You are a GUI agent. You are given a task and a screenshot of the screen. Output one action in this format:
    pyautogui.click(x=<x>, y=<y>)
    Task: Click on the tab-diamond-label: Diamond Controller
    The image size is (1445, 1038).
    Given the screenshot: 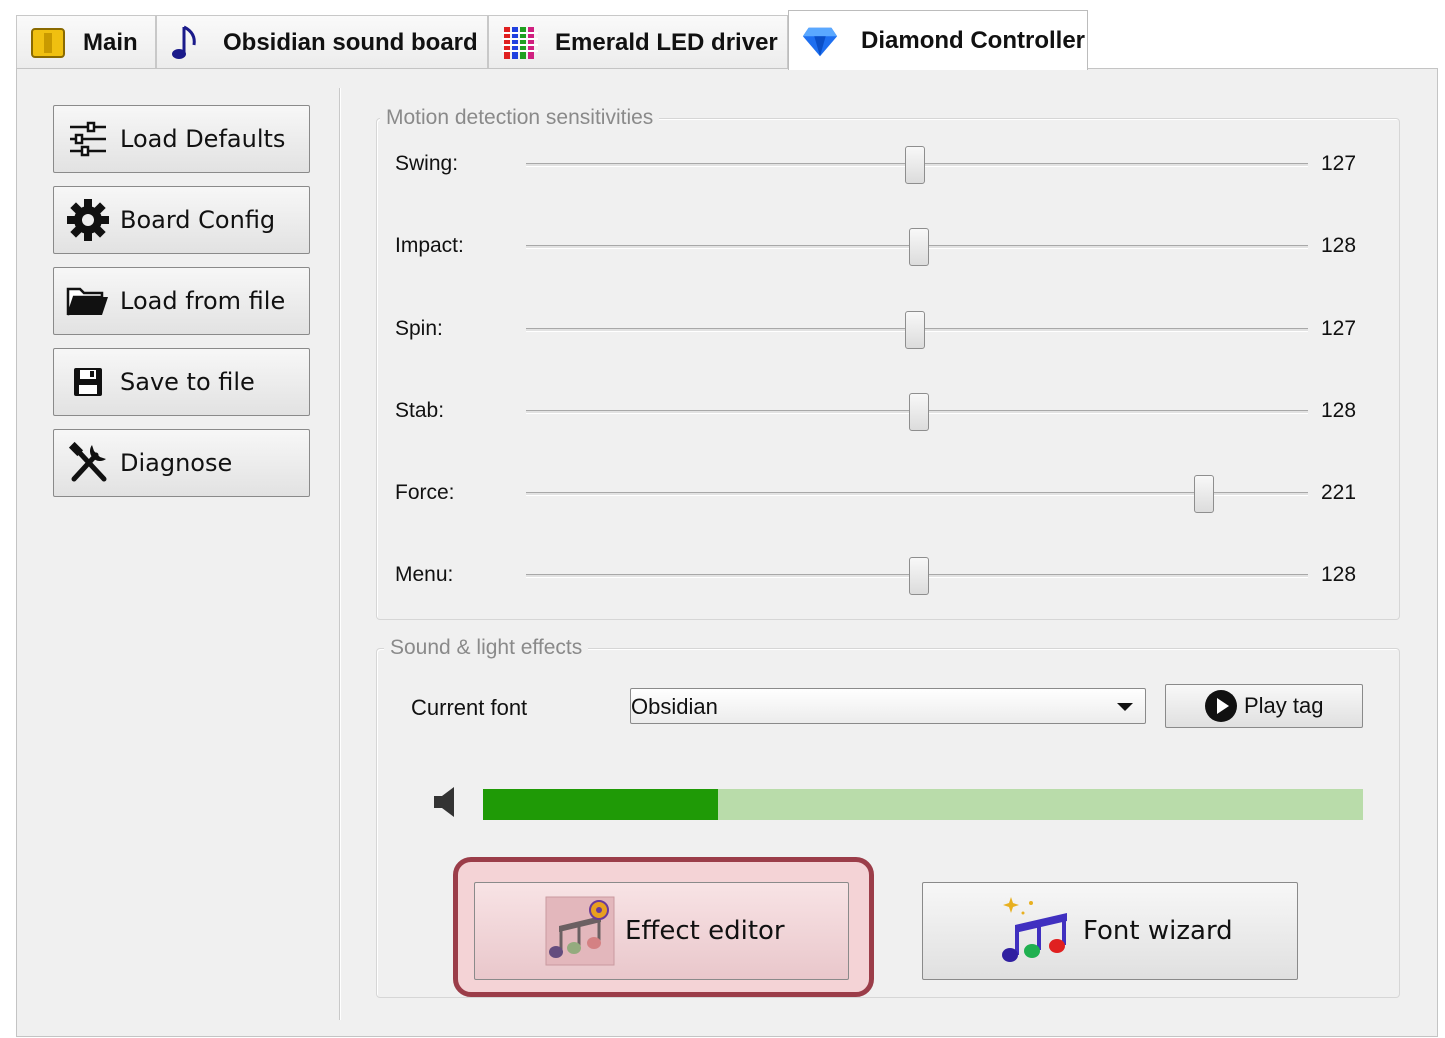 What is the action you would take?
    pyautogui.click(x=973, y=40)
    